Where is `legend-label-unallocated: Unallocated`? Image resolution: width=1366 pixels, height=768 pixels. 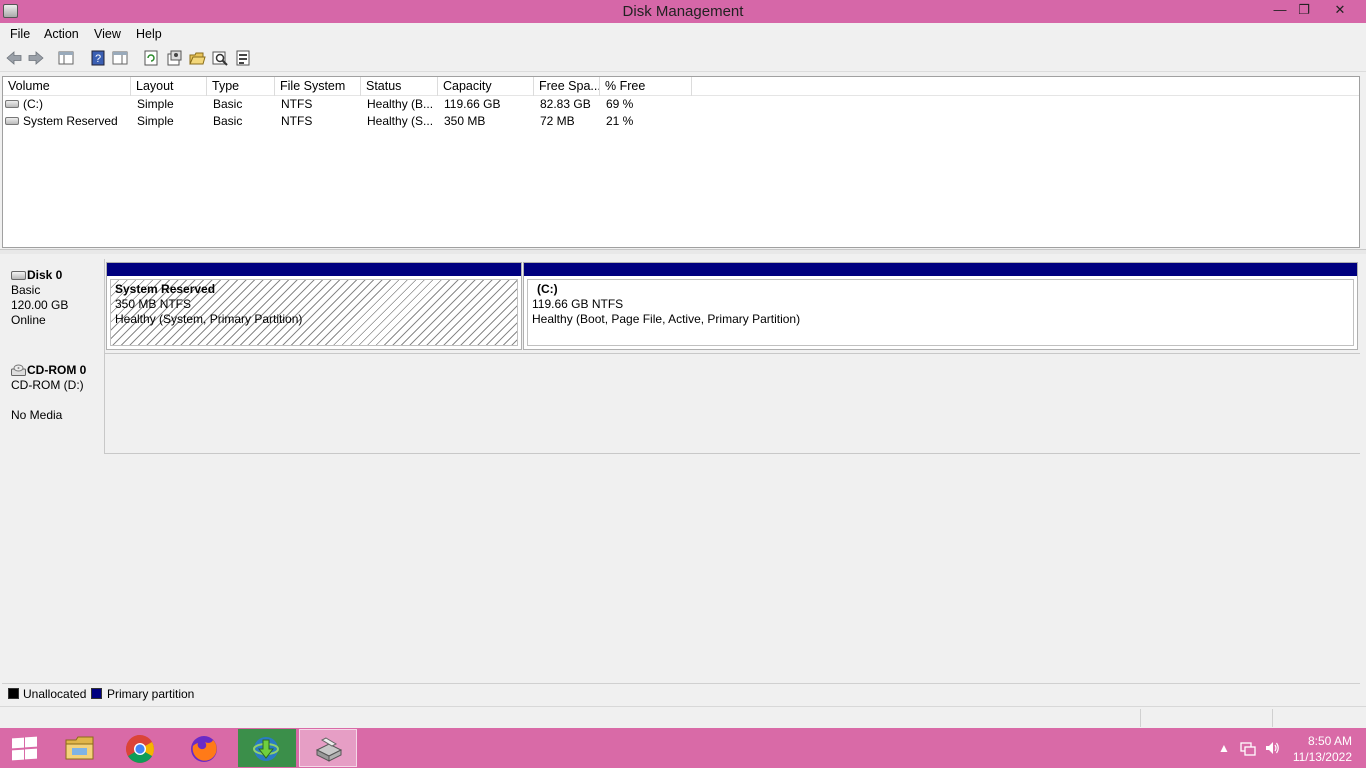
legend-label-unallocated: Unallocated is located at coordinates (55, 694).